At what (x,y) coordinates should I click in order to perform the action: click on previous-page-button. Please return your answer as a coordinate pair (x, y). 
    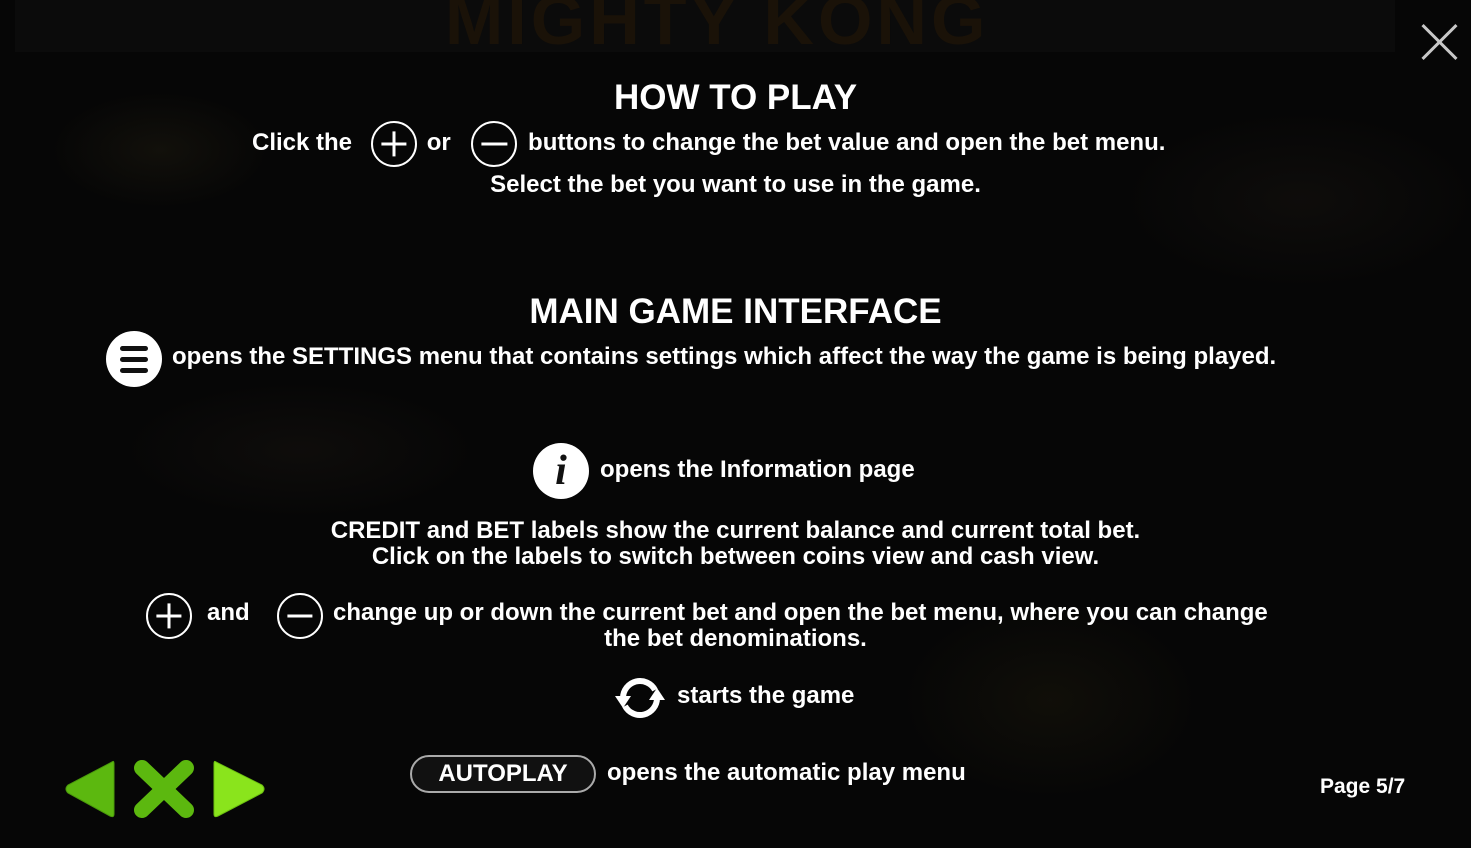
    Looking at the image, I should click on (89, 789).